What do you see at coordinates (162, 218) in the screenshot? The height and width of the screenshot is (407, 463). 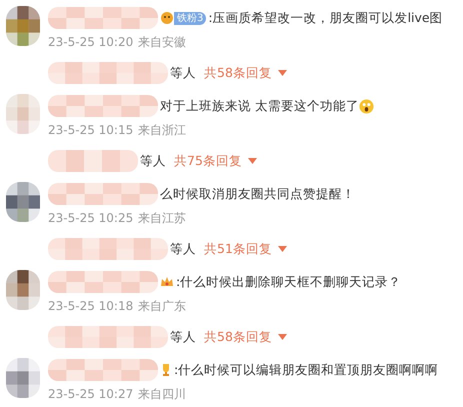 I see `comment-location: 来自江苏` at bounding box center [162, 218].